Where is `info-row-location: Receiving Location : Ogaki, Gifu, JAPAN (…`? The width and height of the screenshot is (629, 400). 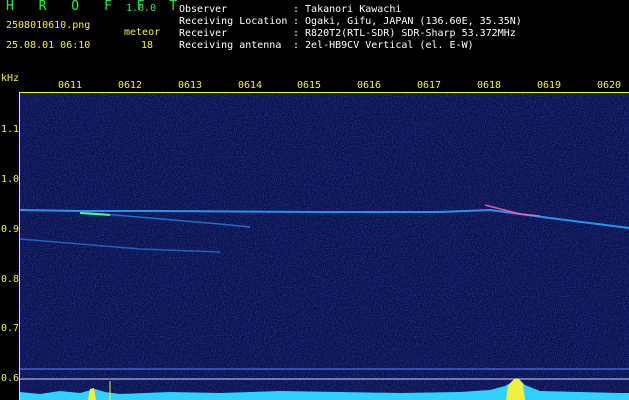 info-row-location: Receiving Location : Ogaki, Gifu, JAPAN (… is located at coordinates (350, 22).